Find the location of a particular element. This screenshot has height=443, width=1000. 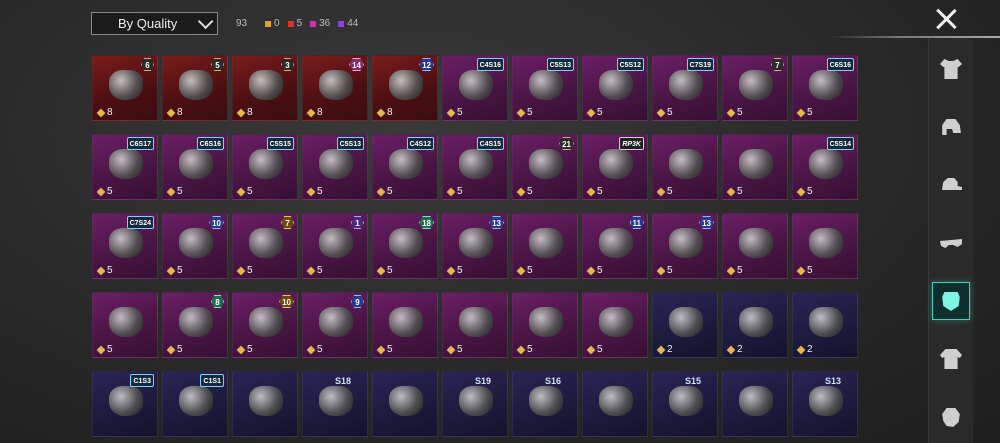

inventory-item: 12 8 is located at coordinates (405, 88).